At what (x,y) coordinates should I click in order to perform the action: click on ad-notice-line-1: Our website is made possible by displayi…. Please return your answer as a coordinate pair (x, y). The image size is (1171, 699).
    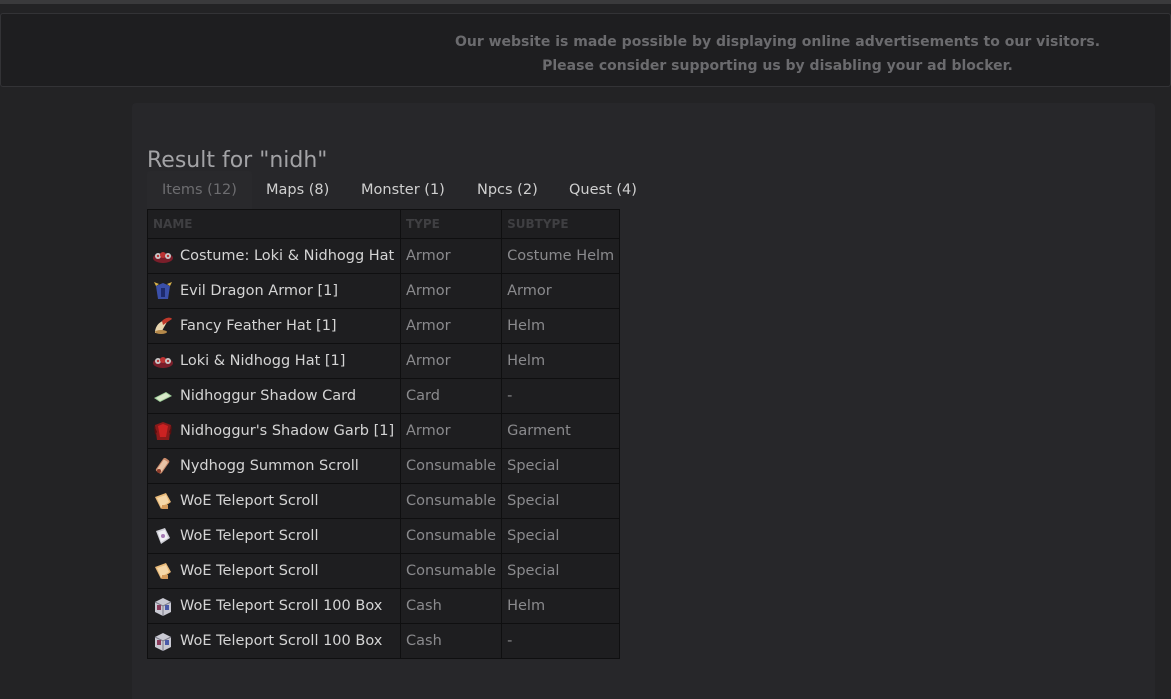
    Looking at the image, I should click on (777, 42).